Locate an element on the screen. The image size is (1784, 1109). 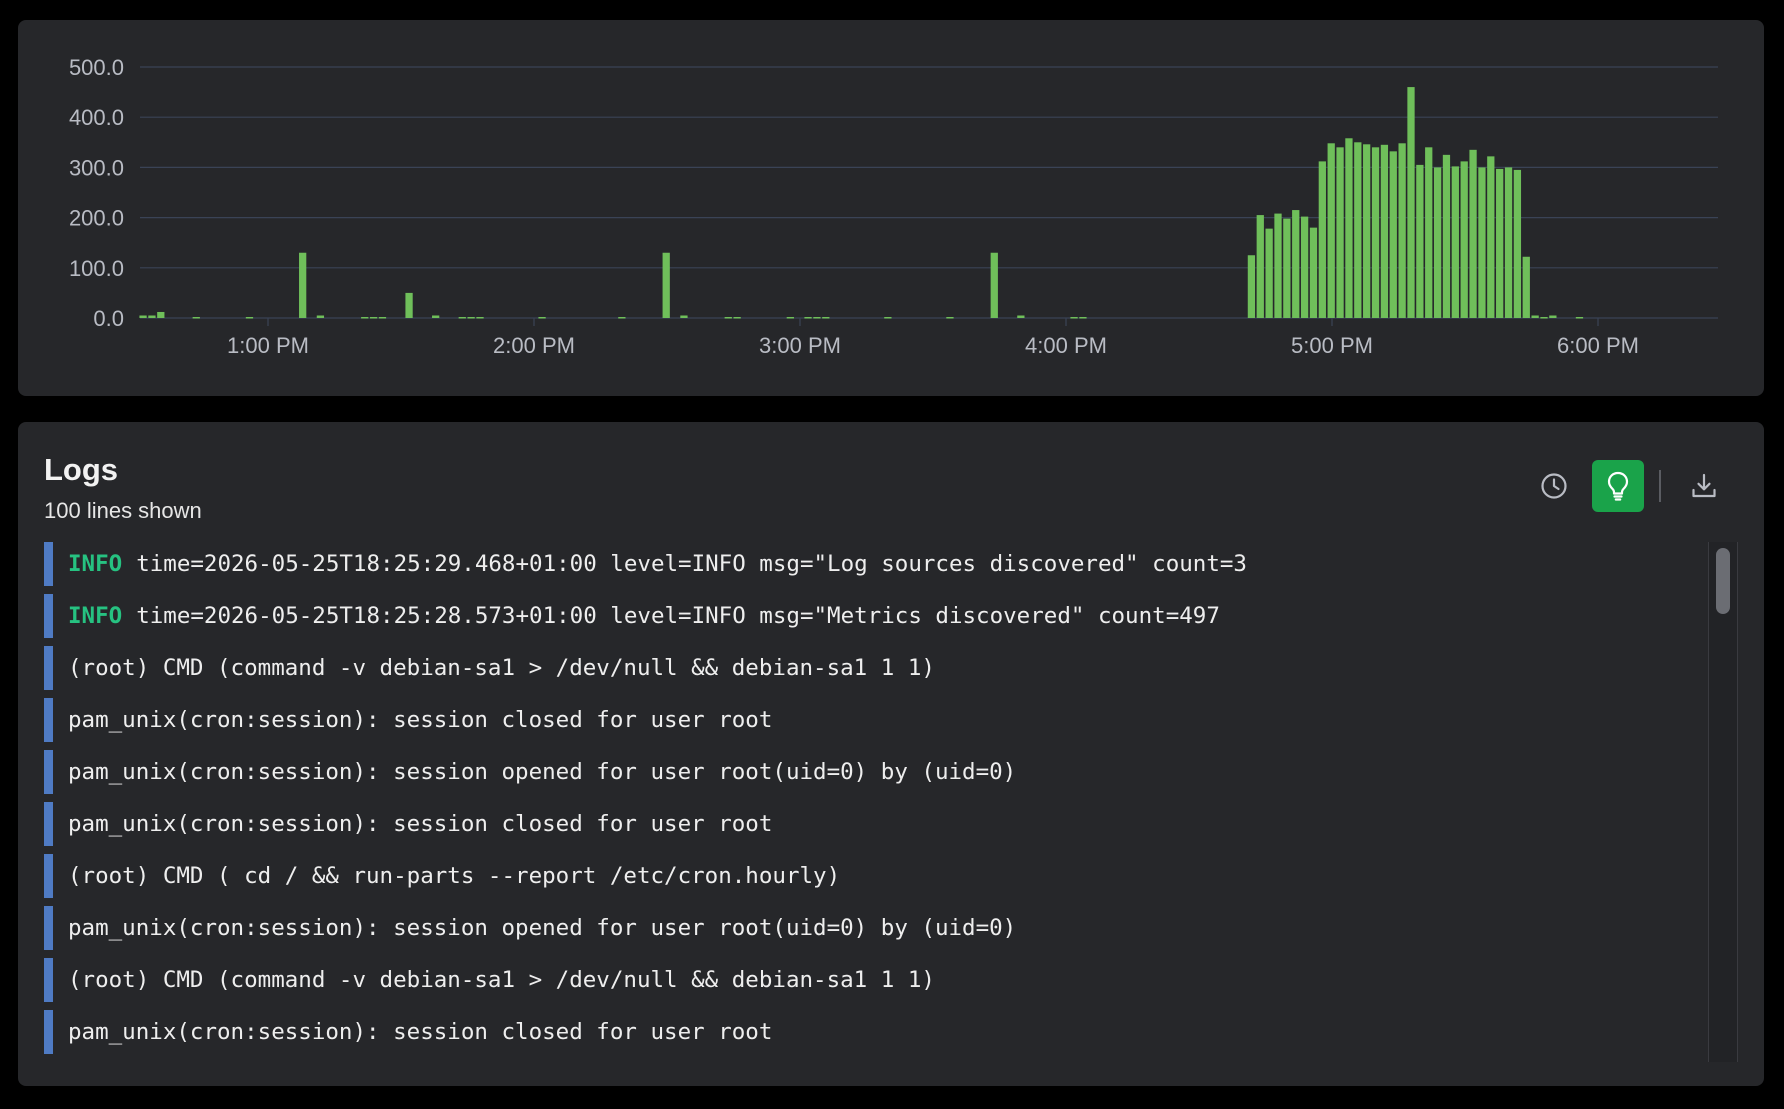
y-tick-label: 400.0 is located at coordinates (96, 117).